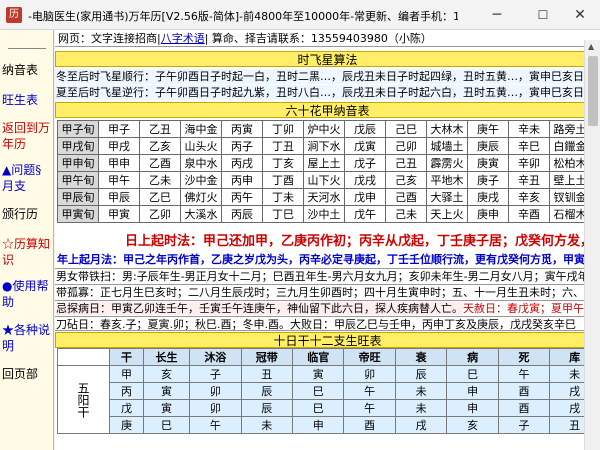 Image resolution: width=600 pixels, height=450 pixels. What do you see at coordinates (242, 146) in the screenshot?
I see `table-cell: 丙子` at bounding box center [242, 146].